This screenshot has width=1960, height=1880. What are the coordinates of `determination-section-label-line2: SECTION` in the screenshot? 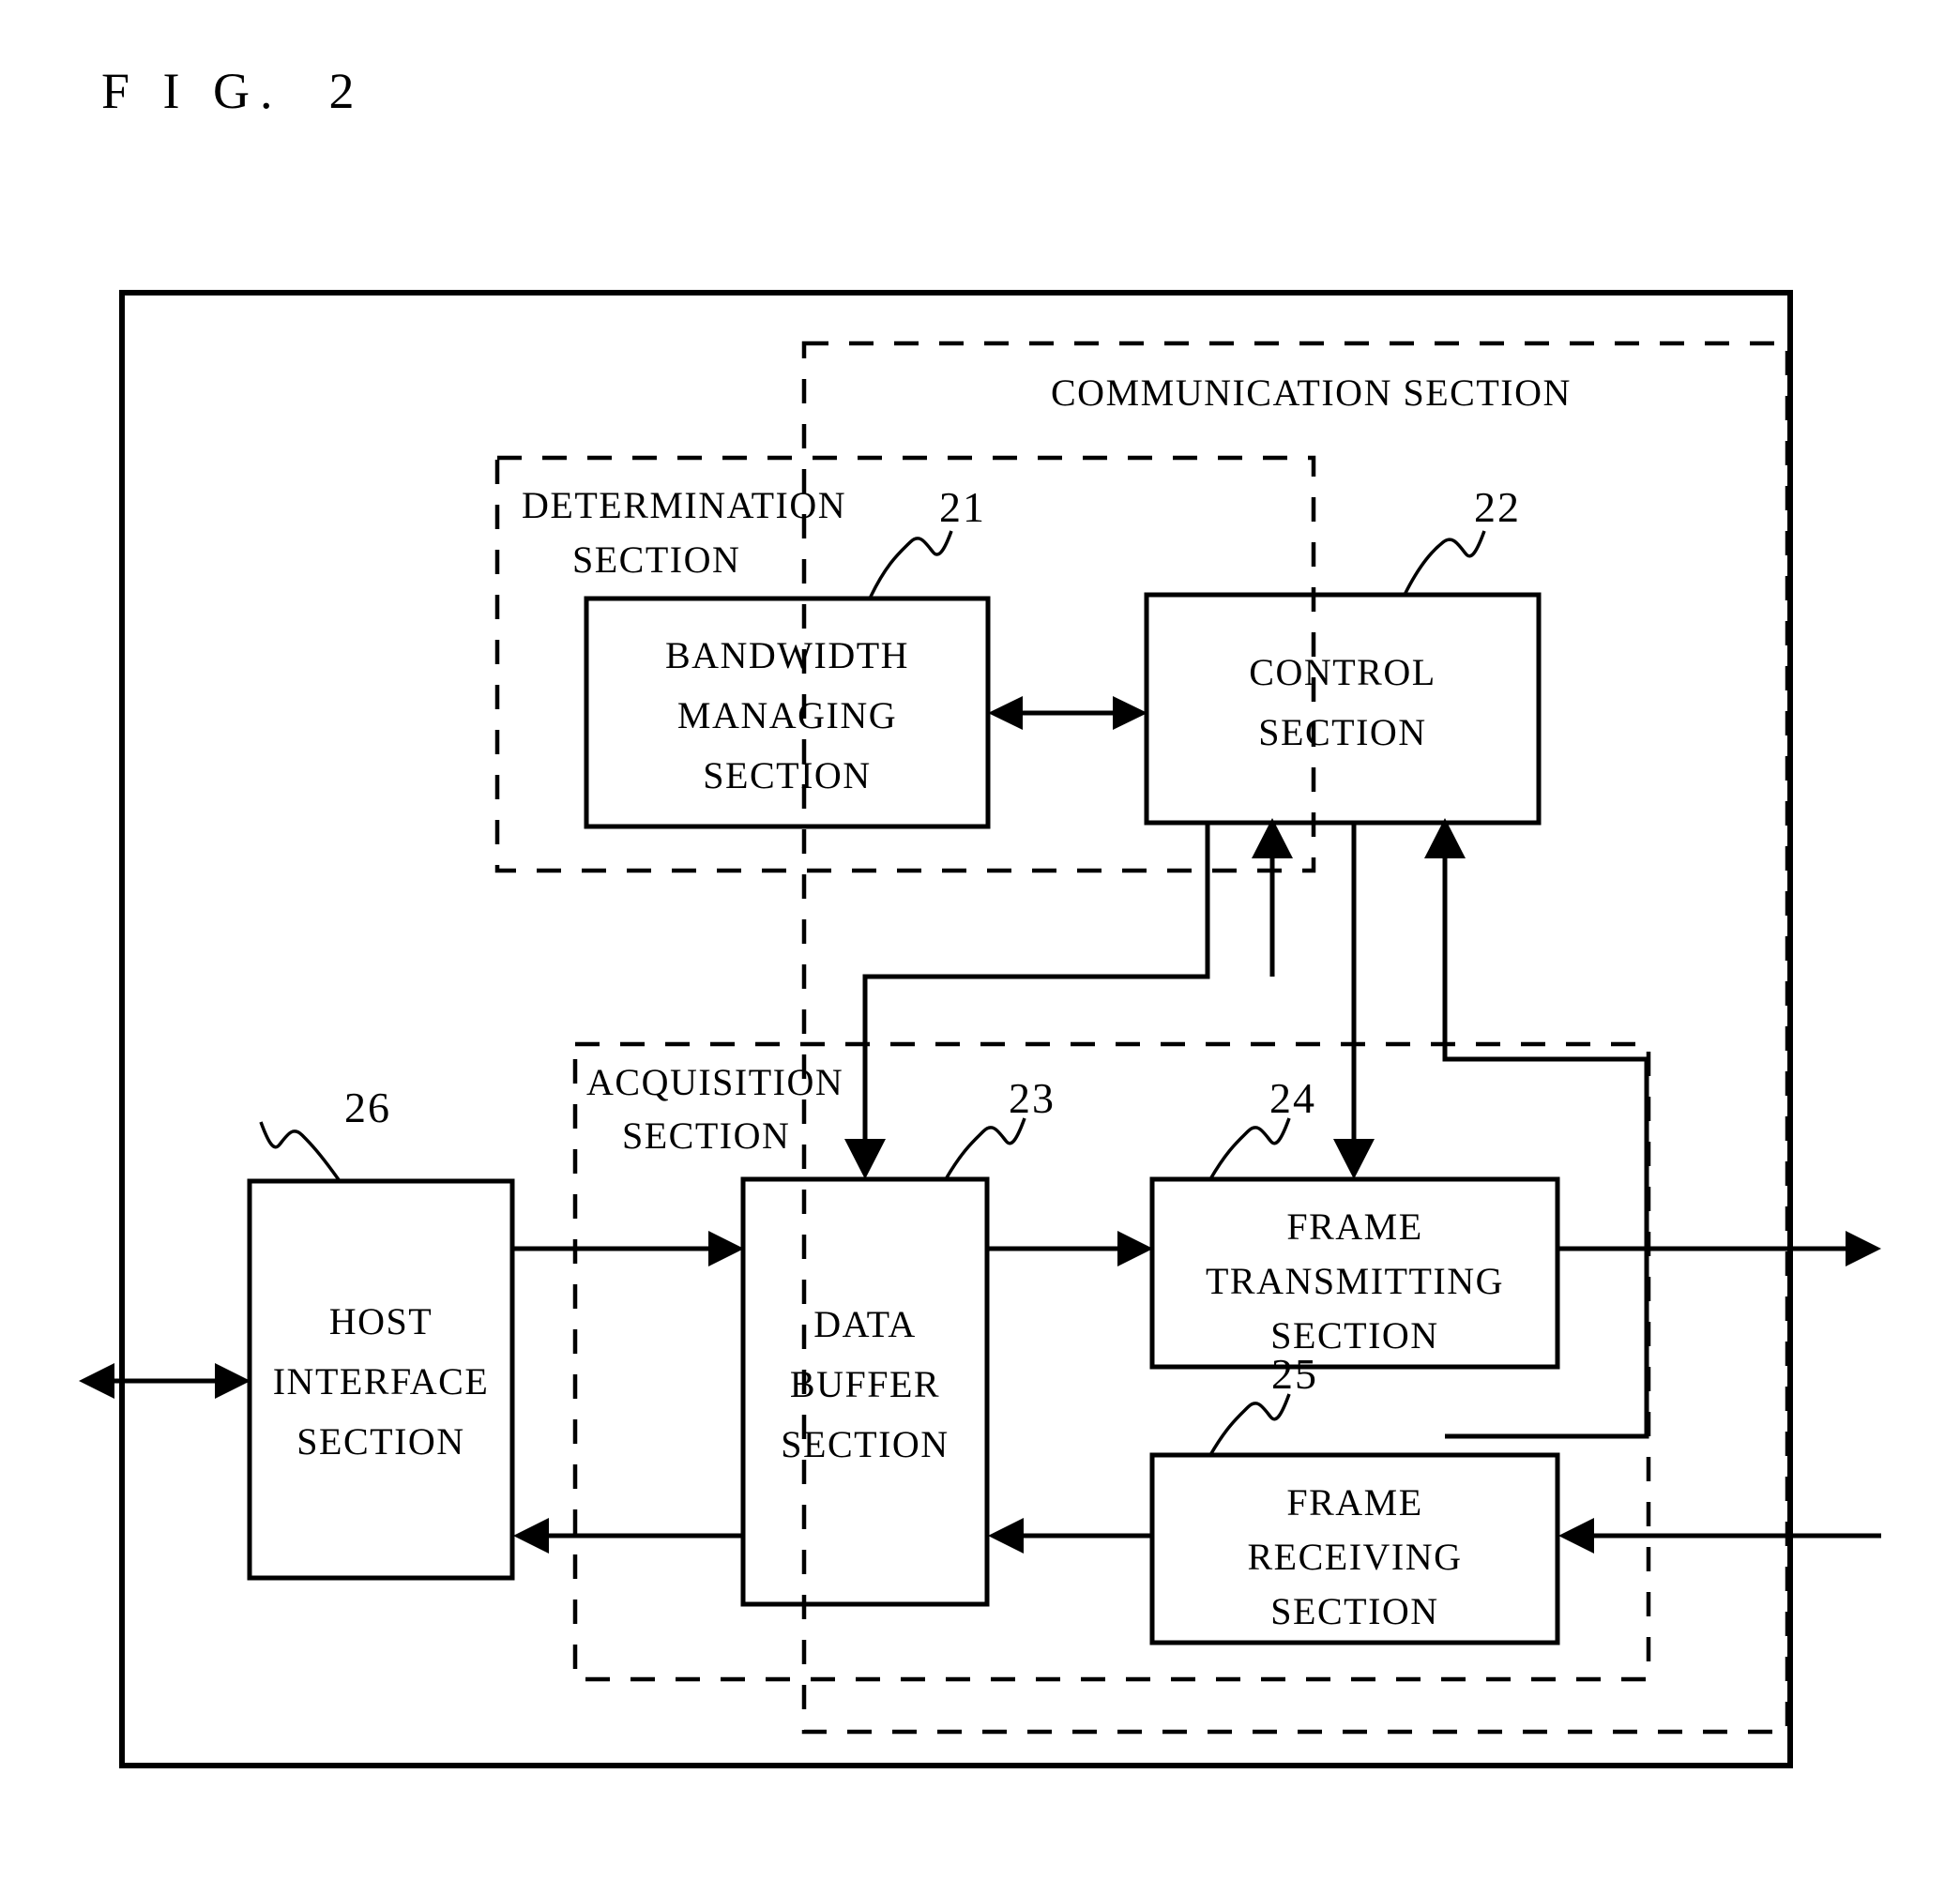 It's located at (656, 559).